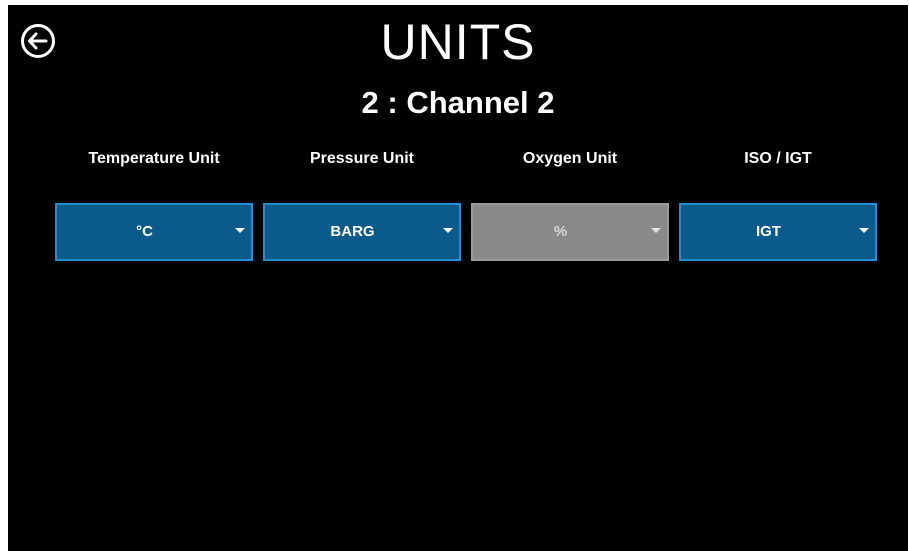 The width and height of the screenshot is (909, 551). I want to click on pressure-unit-dropdown: BARG, so click(362, 232).